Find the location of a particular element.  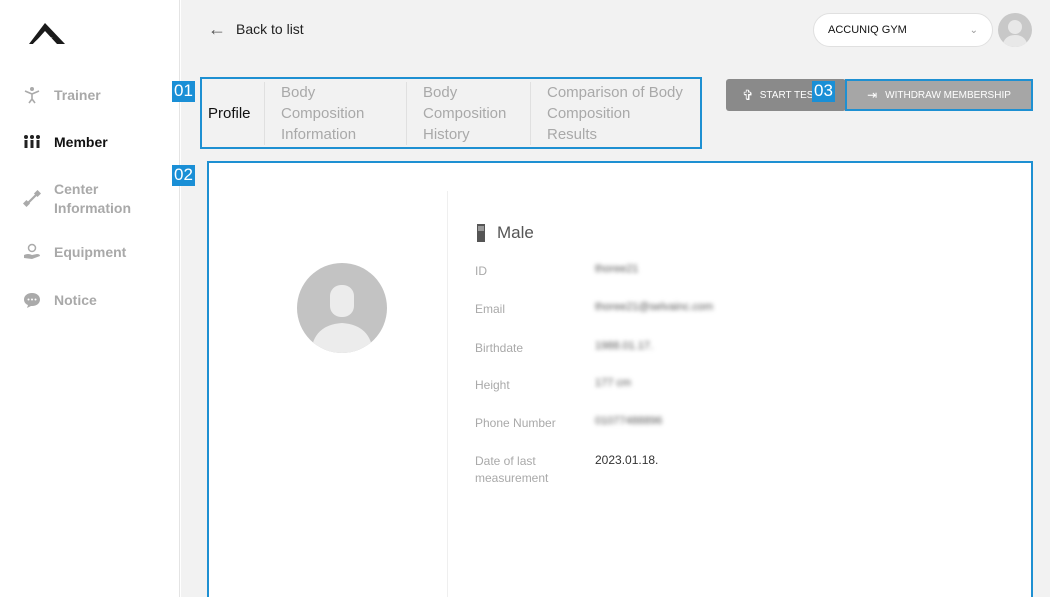

user-avatar is located at coordinates (1015, 30).